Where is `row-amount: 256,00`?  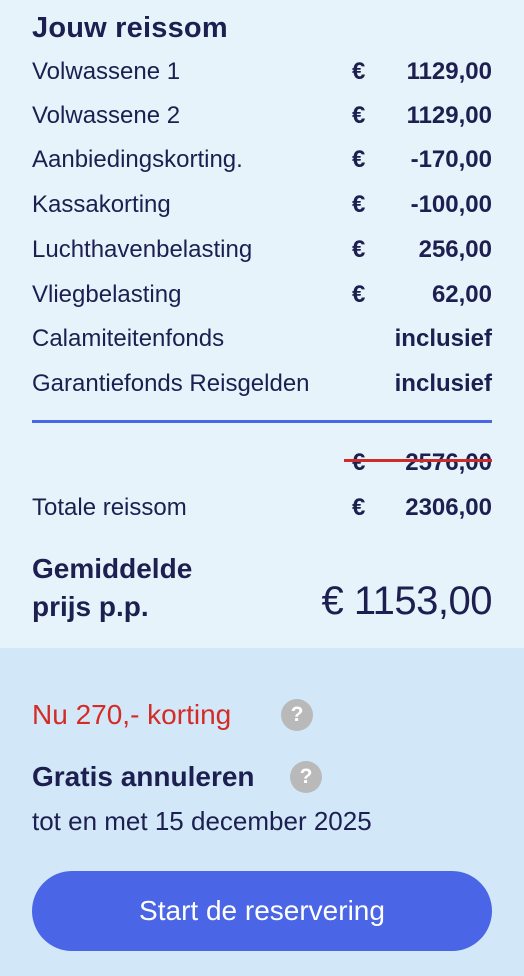 row-amount: 256,00 is located at coordinates (455, 249).